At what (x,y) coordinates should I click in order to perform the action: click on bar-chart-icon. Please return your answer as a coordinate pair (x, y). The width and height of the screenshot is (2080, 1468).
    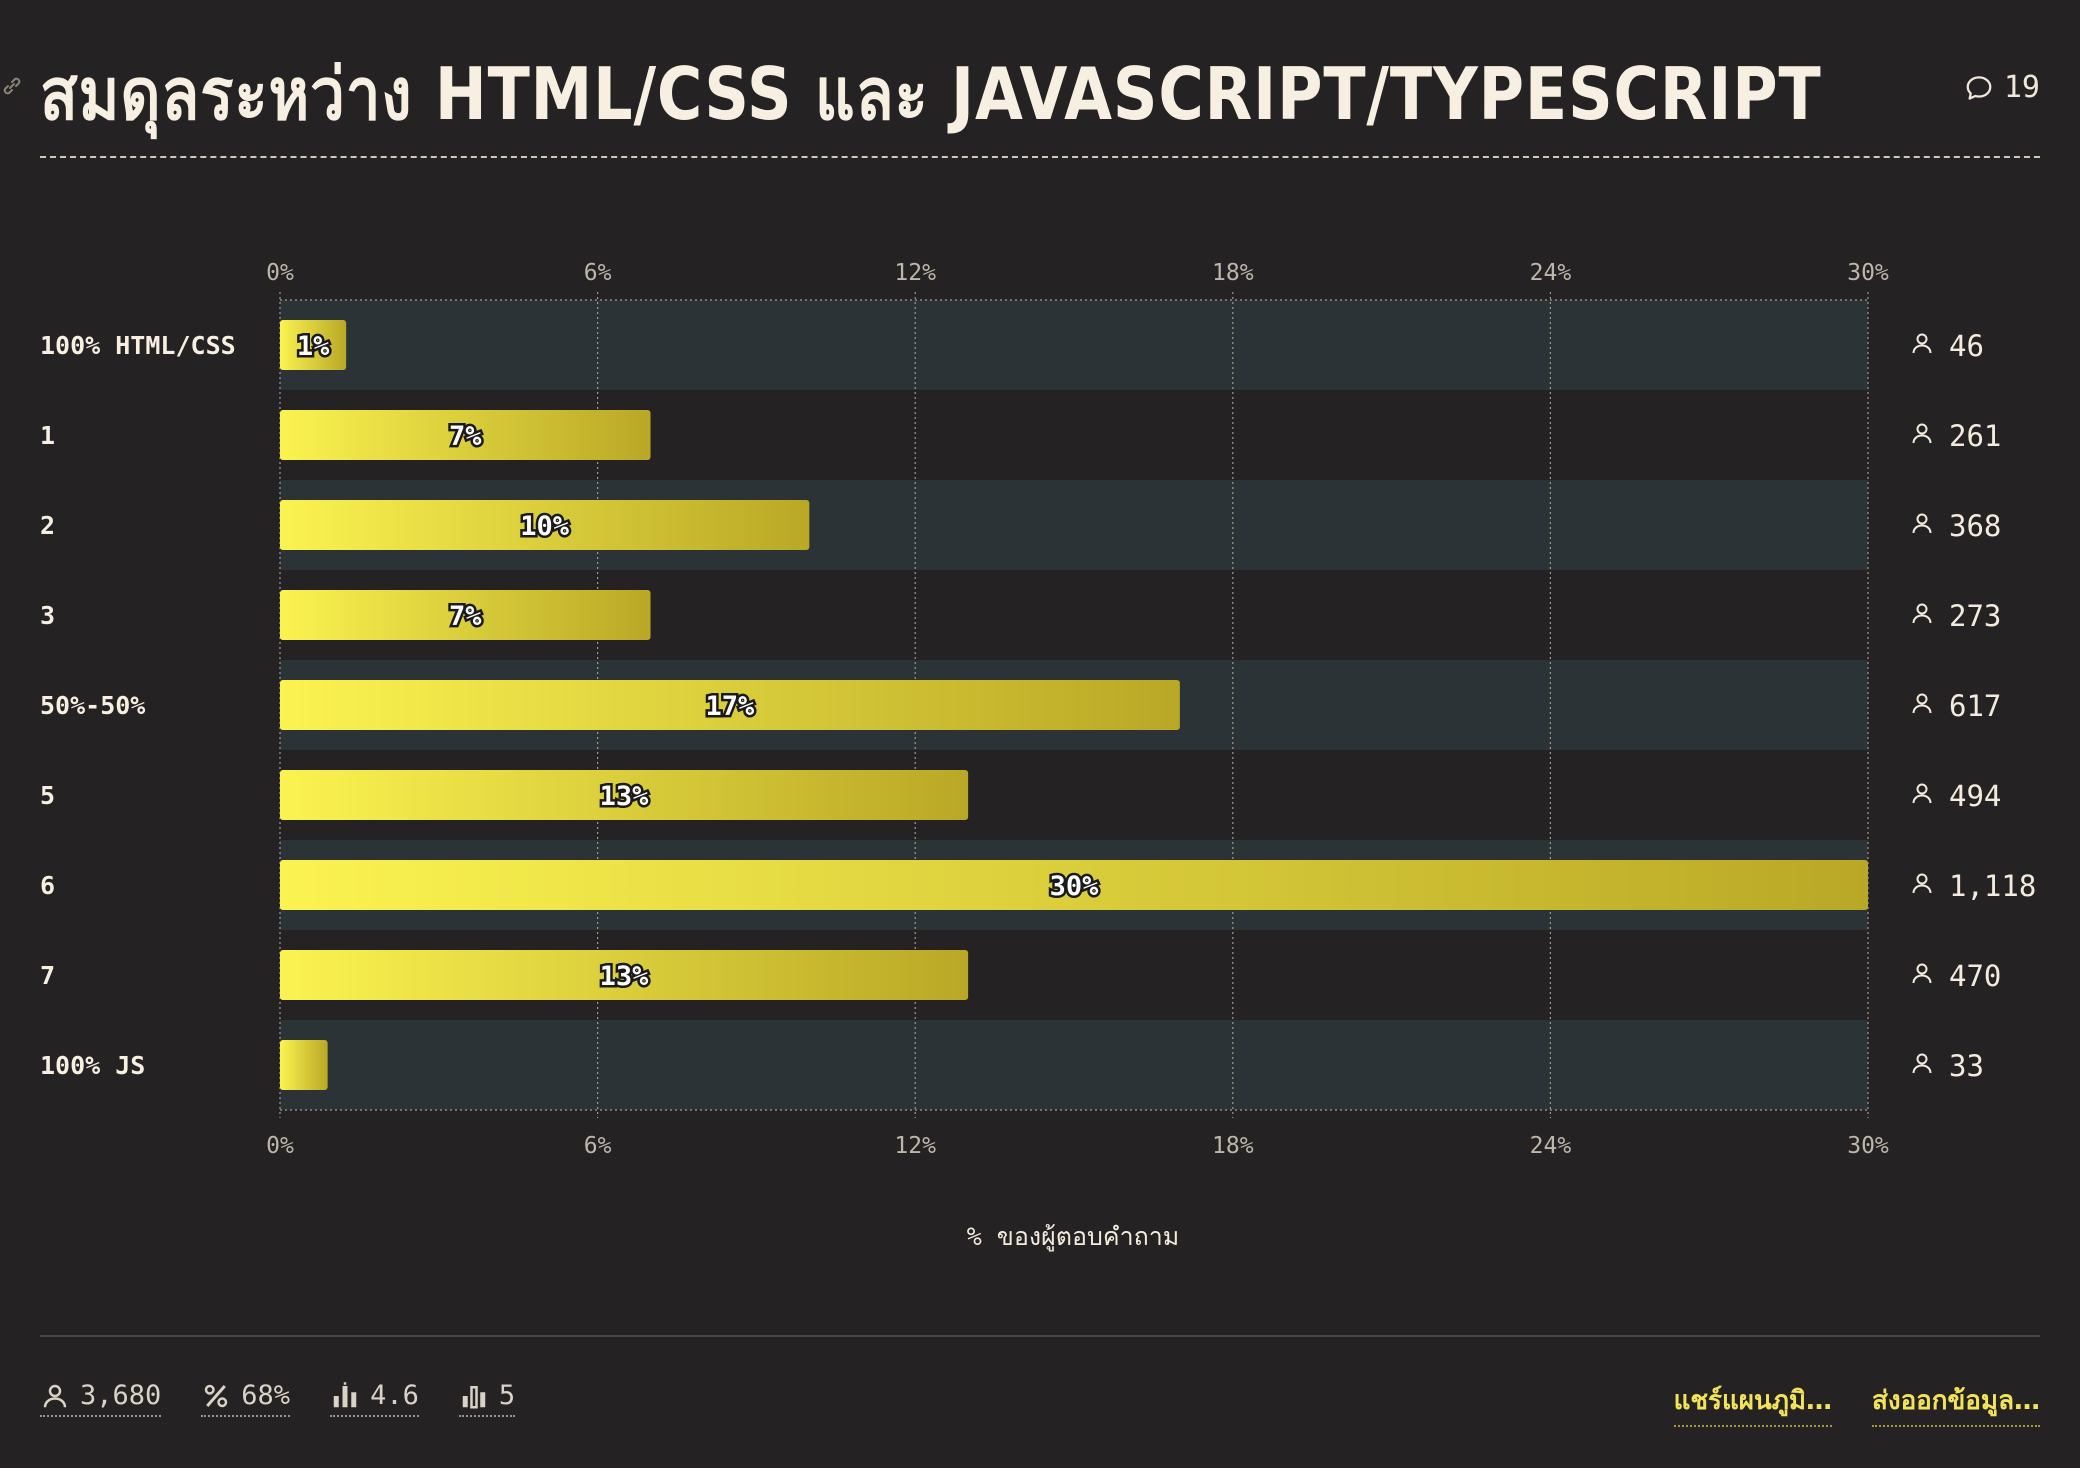
    Looking at the image, I should click on (345, 1394).